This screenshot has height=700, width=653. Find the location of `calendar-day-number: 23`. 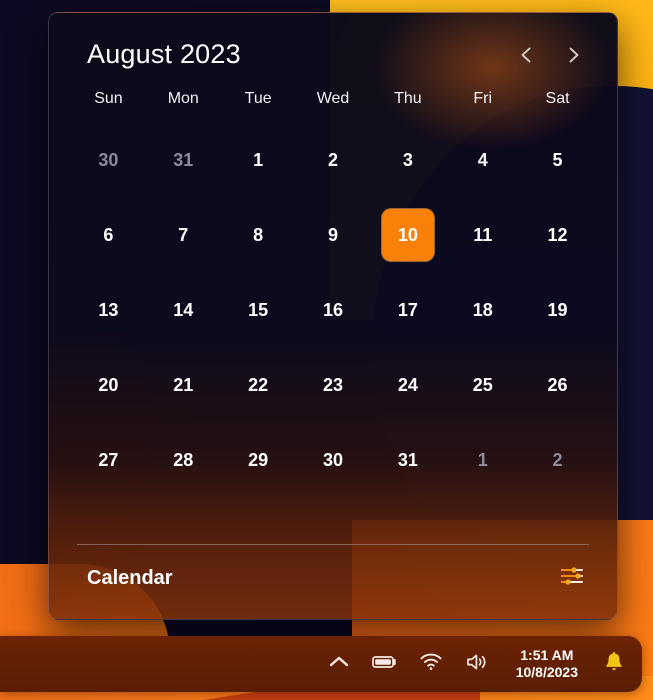

calendar-day-number: 23 is located at coordinates (332, 384).